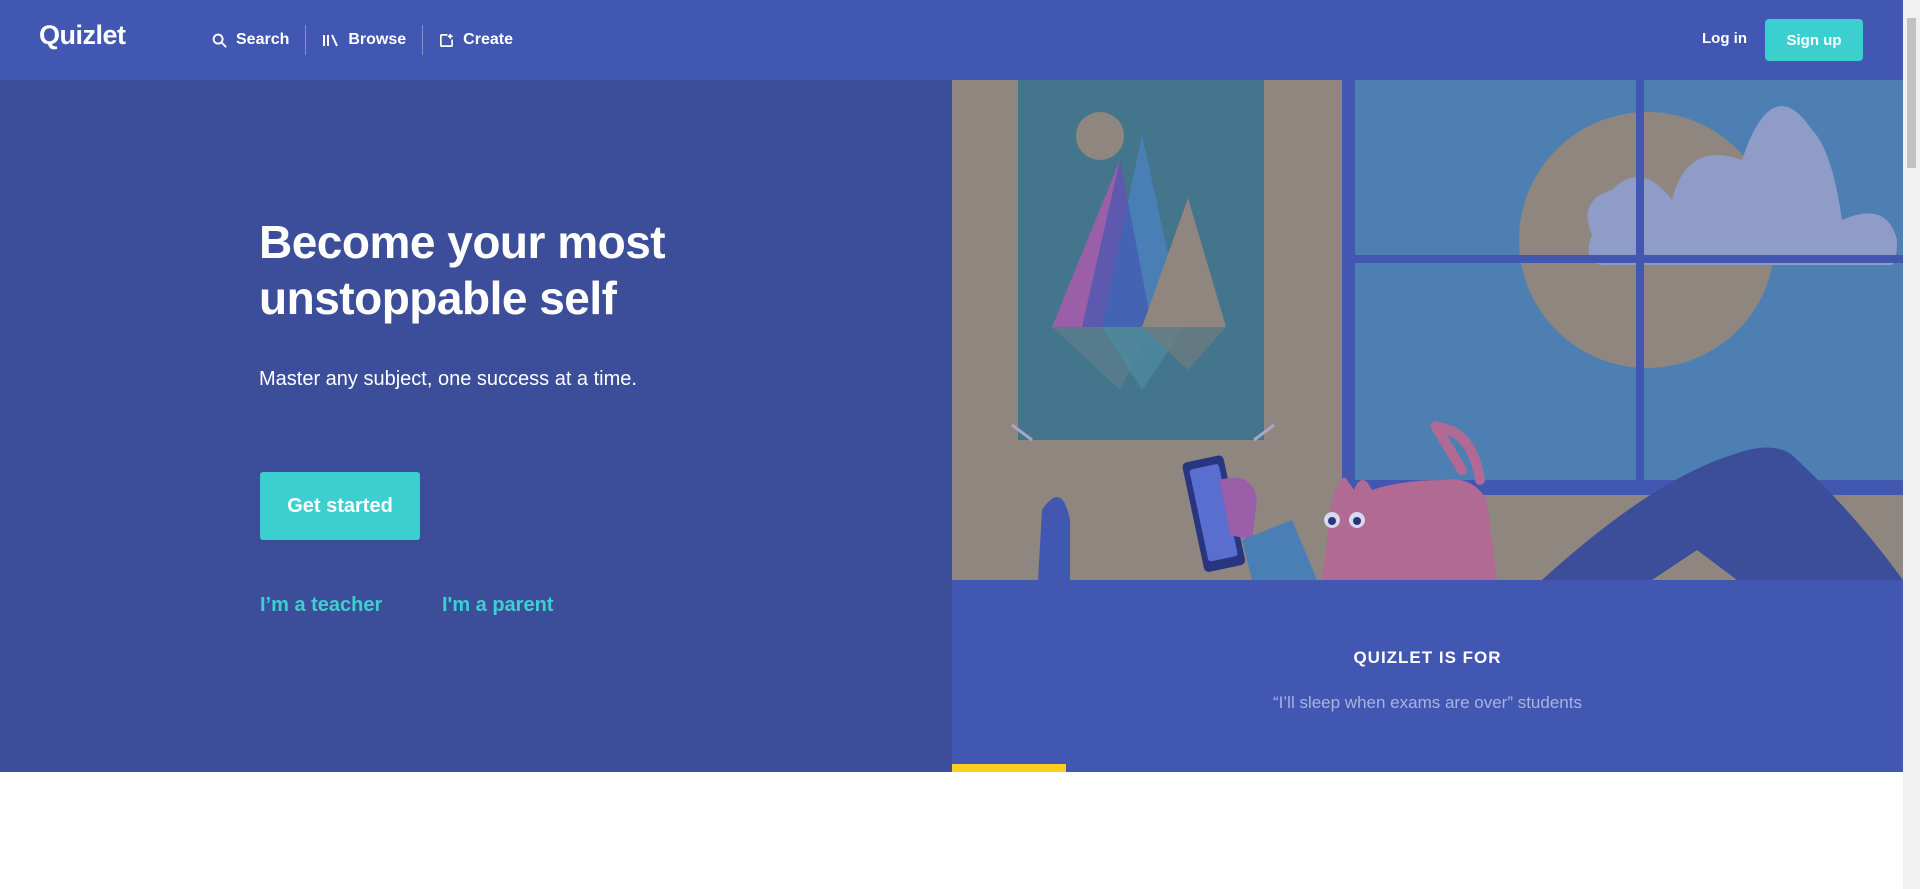 This screenshot has width=1920, height=889. I want to click on parent-link: I'm a parent, so click(497, 605).